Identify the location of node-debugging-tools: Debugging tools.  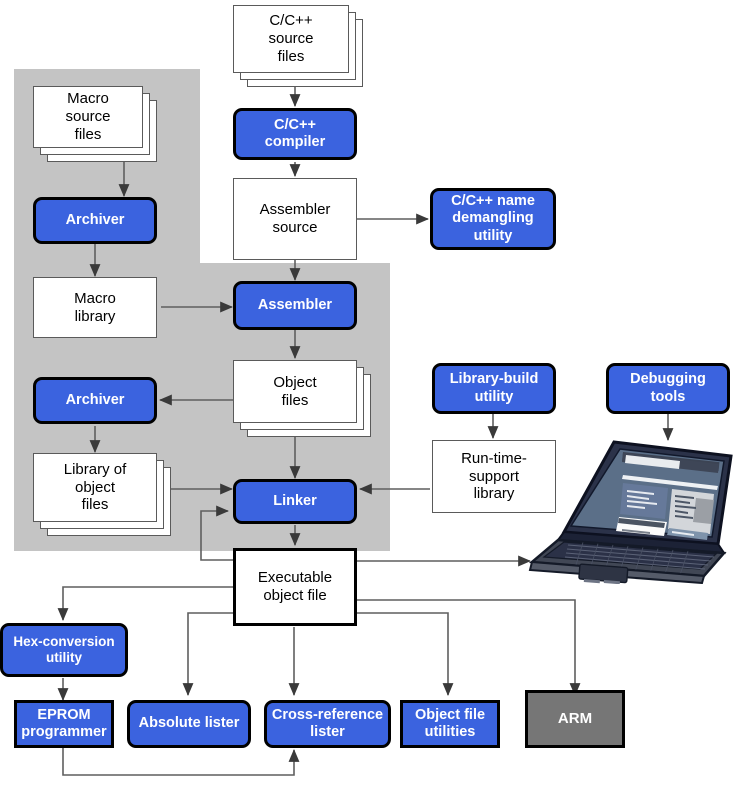
(668, 388).